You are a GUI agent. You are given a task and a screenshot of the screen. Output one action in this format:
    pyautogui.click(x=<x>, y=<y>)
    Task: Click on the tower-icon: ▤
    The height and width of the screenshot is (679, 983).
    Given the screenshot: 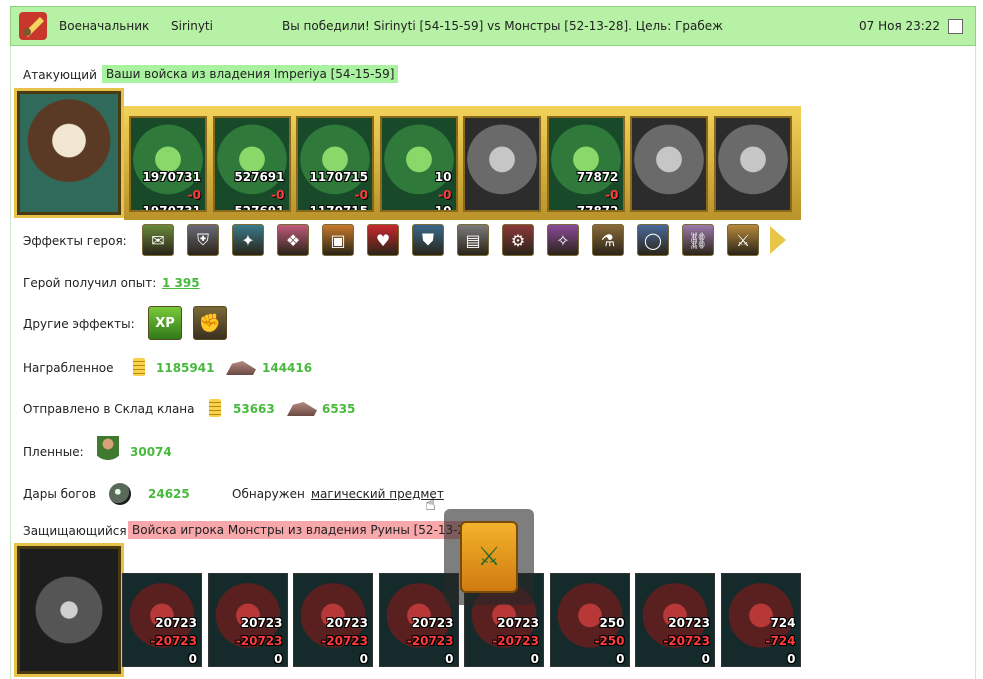 What is the action you would take?
    pyautogui.click(x=473, y=240)
    